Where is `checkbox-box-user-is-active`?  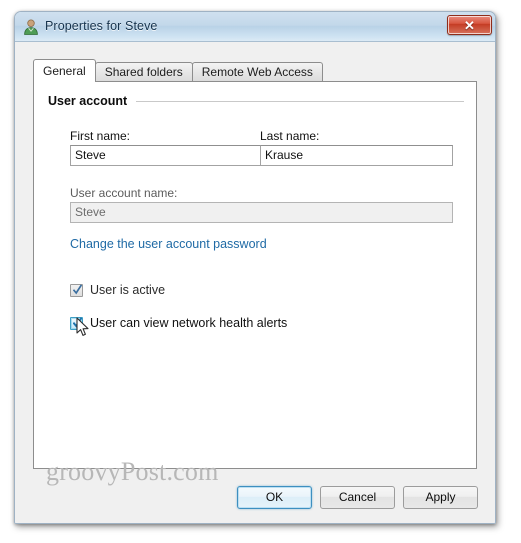
checkbox-box-user-is-active is located at coordinates (76, 290).